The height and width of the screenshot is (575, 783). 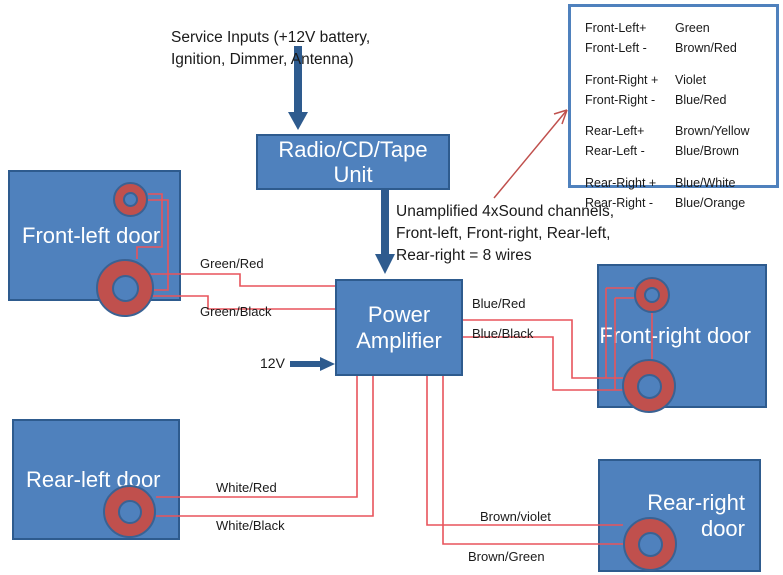 I want to click on legend-row: Front-Left+ Green, so click(x=680, y=28).